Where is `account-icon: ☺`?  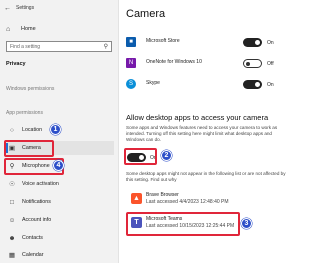 account-icon: ☺ is located at coordinates (12, 220).